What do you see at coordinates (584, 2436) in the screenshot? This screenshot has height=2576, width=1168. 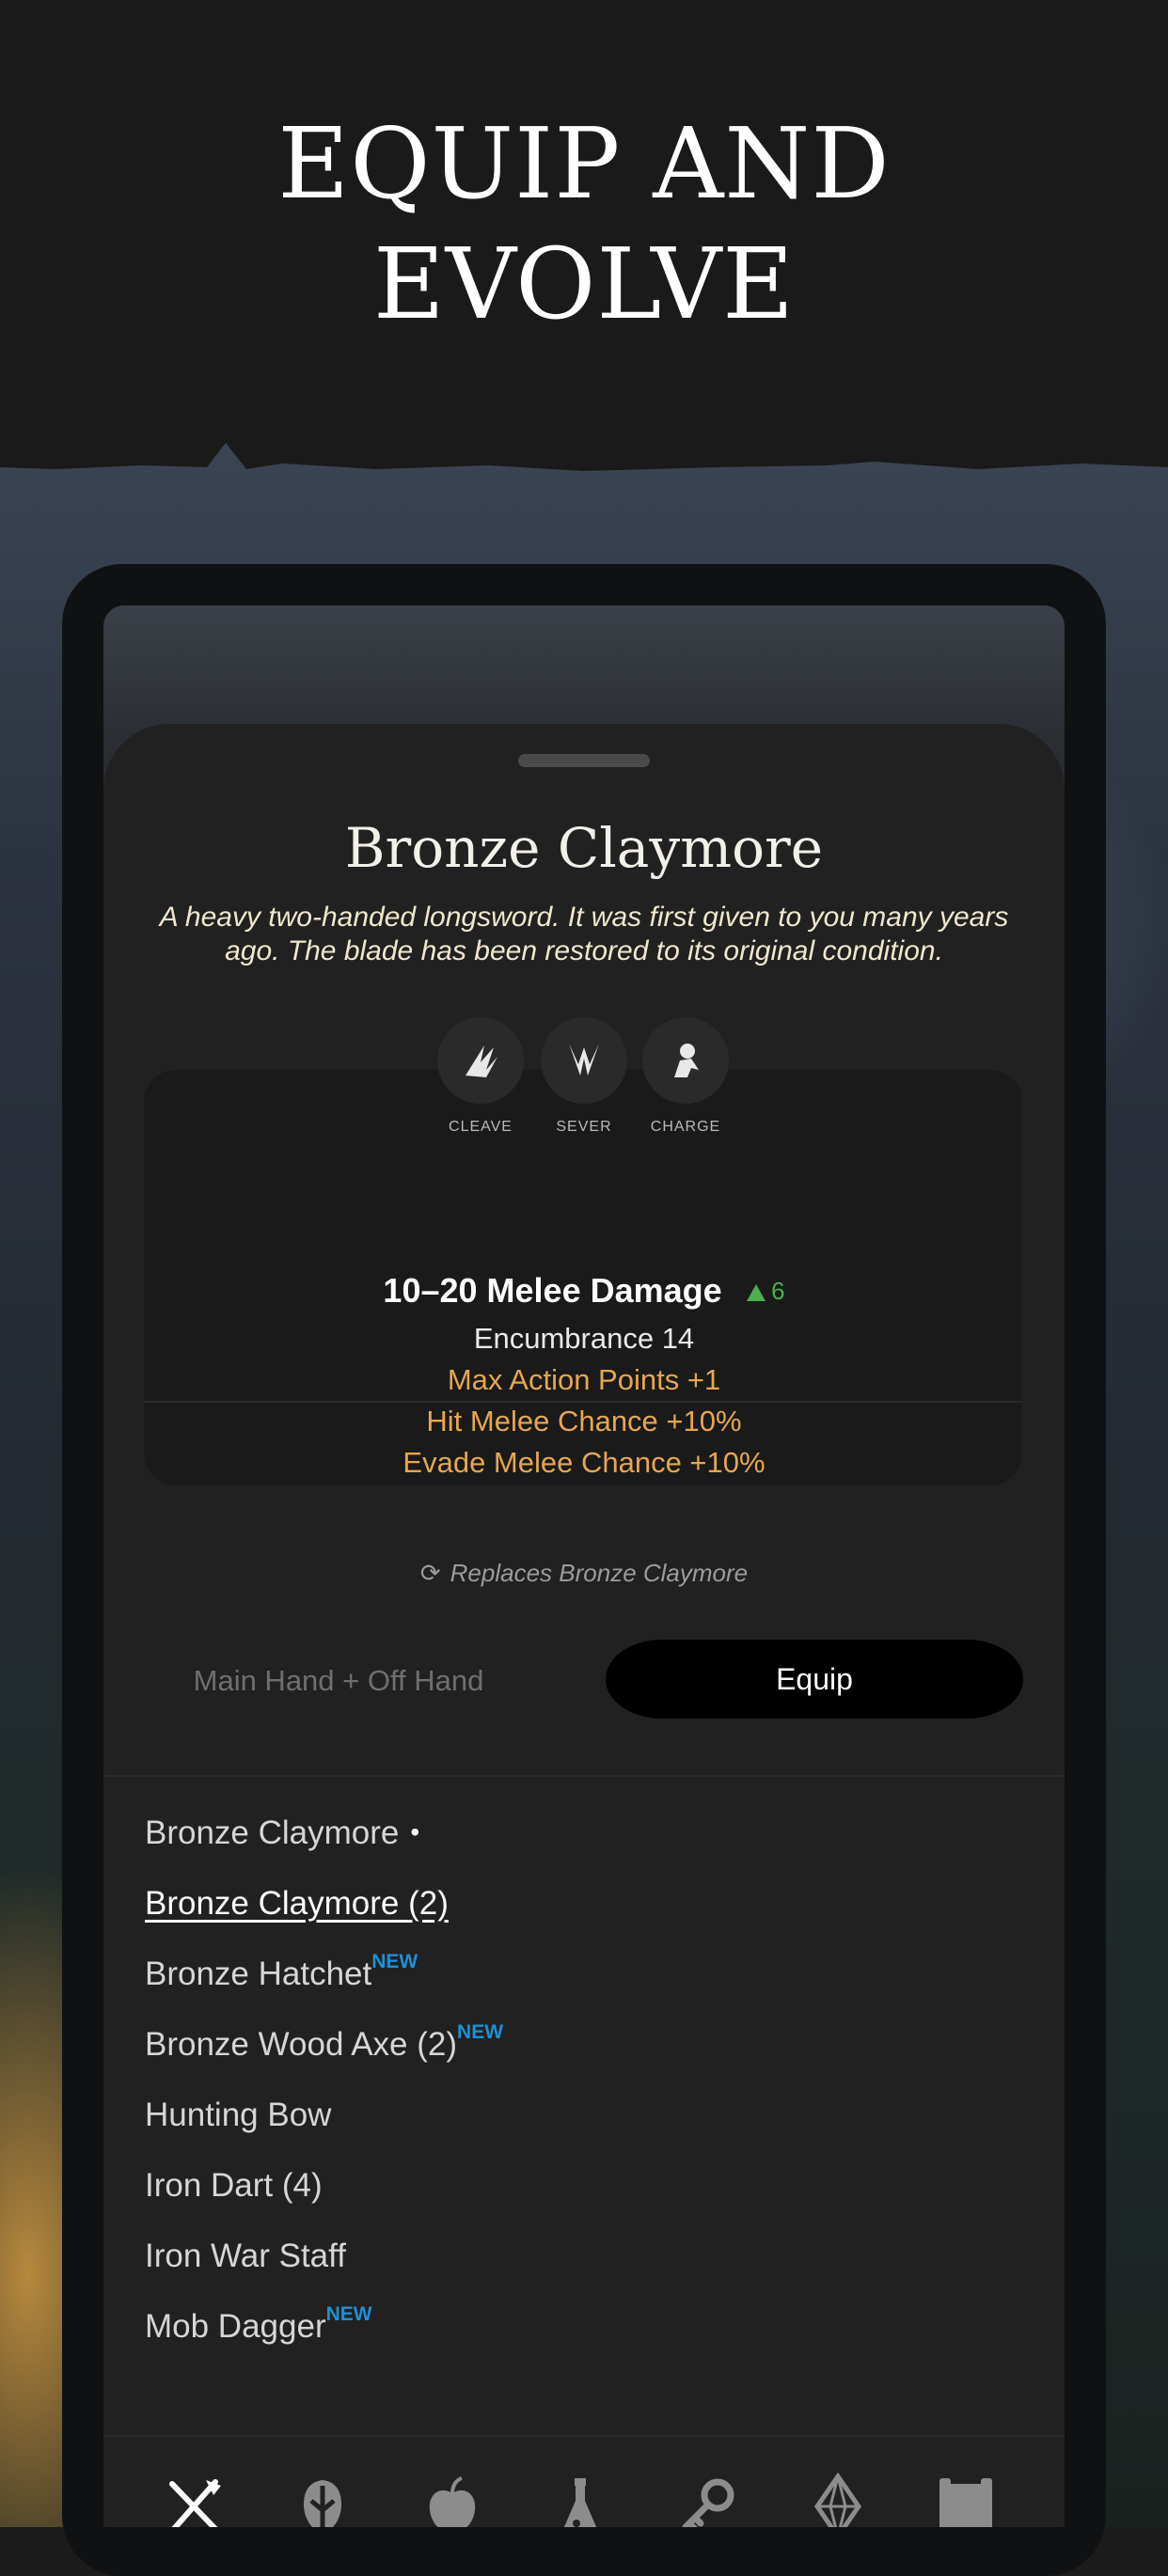 I see `tab-divider` at bounding box center [584, 2436].